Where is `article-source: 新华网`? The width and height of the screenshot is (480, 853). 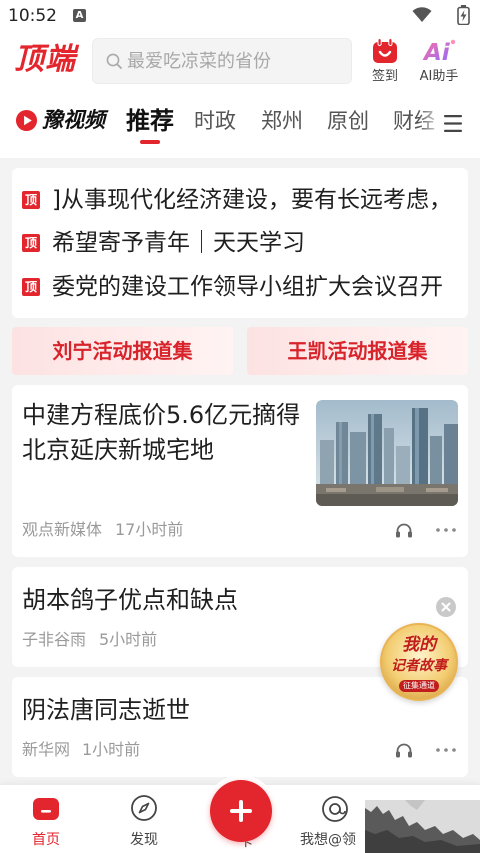 article-source: 新华网 is located at coordinates (46, 749).